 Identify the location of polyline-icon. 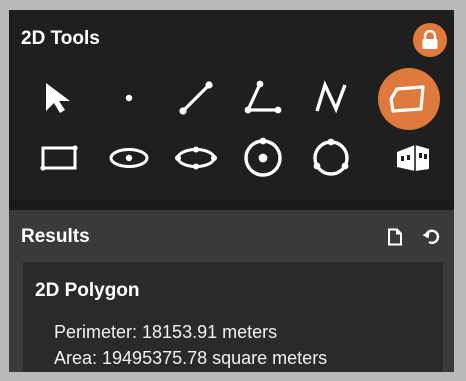
(331, 97).